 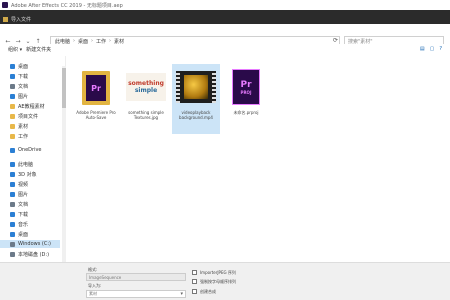 I want to click on dialog-icon, so click(x=5, y=19).